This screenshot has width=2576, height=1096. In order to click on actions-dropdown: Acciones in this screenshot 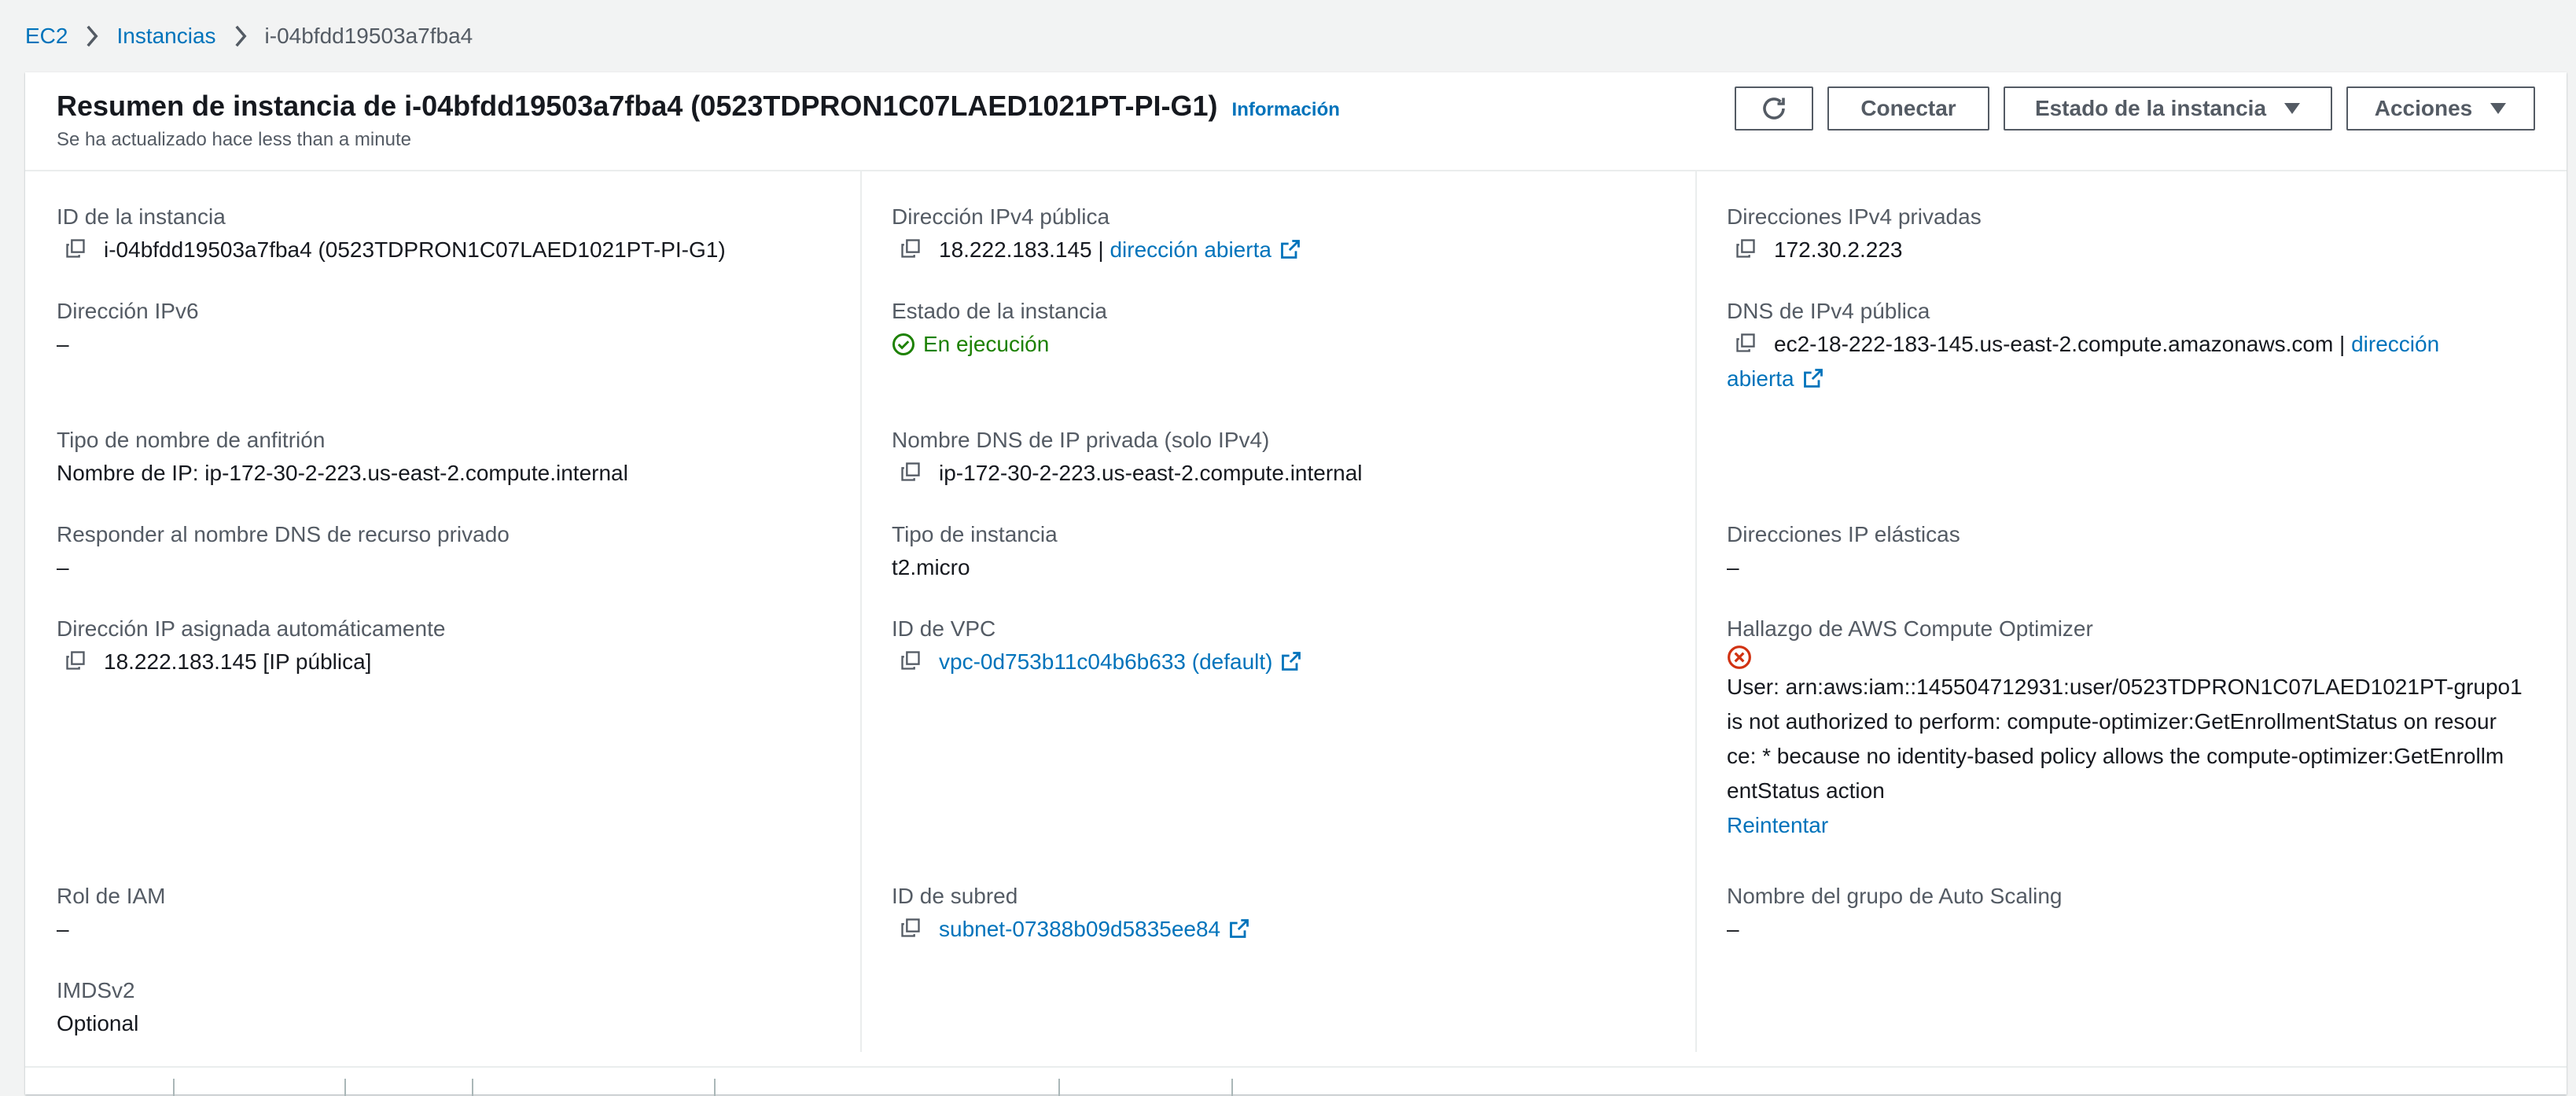, I will do `click(2440, 108)`.